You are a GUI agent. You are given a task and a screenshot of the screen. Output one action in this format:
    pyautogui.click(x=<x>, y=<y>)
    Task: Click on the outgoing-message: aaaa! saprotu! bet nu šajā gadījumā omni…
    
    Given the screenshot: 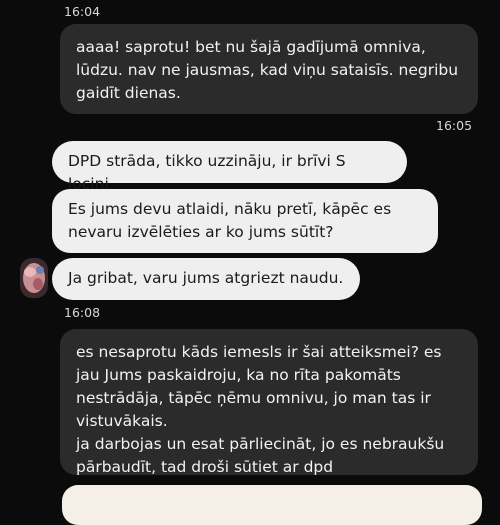 What is the action you would take?
    pyautogui.click(x=269, y=69)
    